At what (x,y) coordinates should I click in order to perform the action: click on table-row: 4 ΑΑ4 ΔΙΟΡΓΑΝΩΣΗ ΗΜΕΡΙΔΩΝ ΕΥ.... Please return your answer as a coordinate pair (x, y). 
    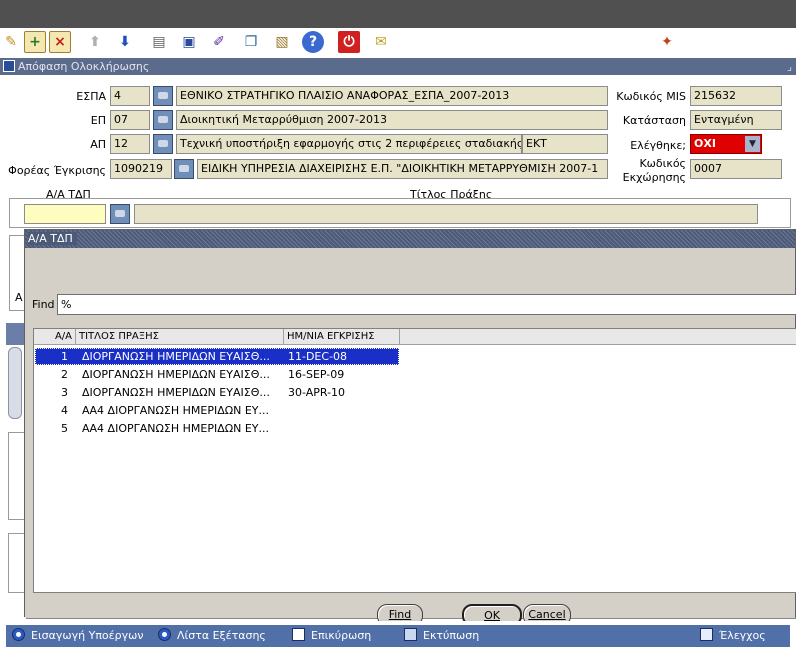
    Looking at the image, I should click on (415, 410).